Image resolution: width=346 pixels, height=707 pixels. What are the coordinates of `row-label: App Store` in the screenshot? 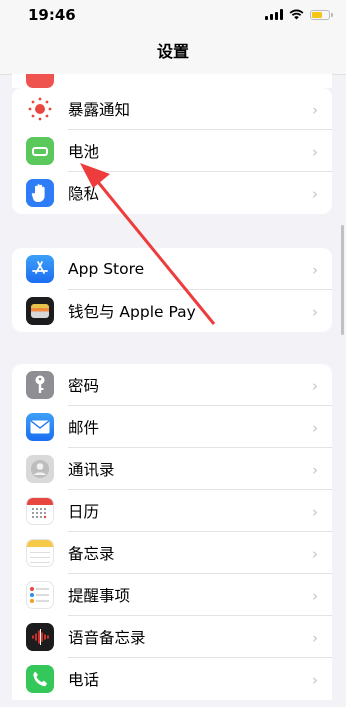 It's located at (106, 269).